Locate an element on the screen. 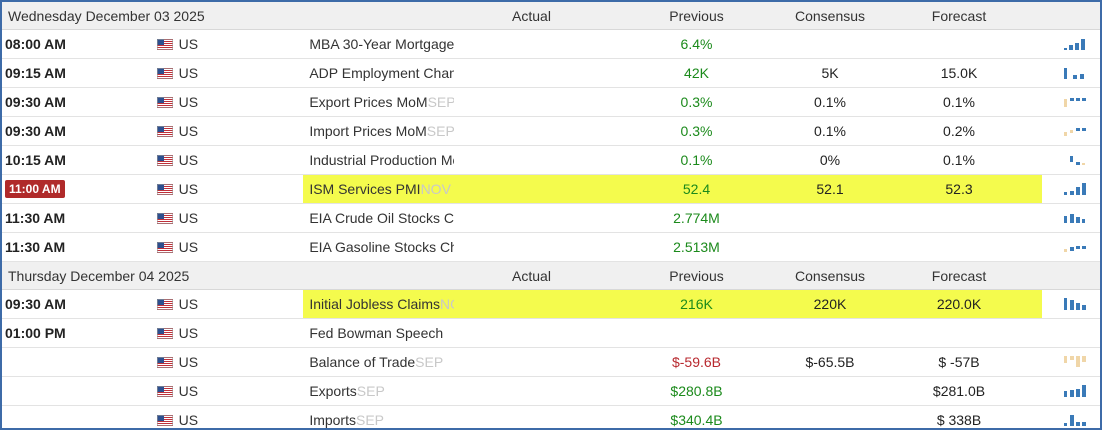 Image resolution: width=1102 pixels, height=430 pixels. event-name-link: MBA 30-Year Mortgage Rate is located at coordinates (378, 44).